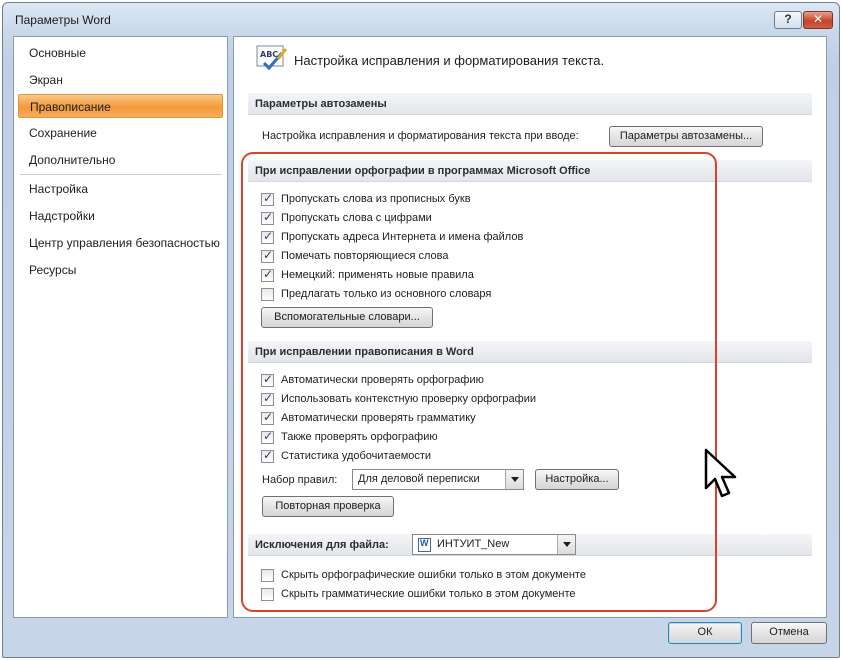 This screenshot has height=660, width=842. Describe the element at coordinates (386, 294) in the screenshot. I see `option-label: Предлагать только из основного словаря` at that location.